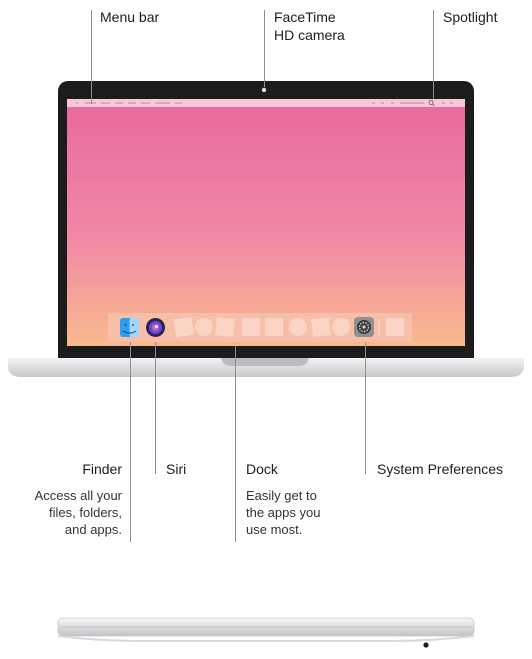 The height and width of the screenshot is (659, 532). I want to click on finder-description-line2: files, folders,, so click(85, 512).